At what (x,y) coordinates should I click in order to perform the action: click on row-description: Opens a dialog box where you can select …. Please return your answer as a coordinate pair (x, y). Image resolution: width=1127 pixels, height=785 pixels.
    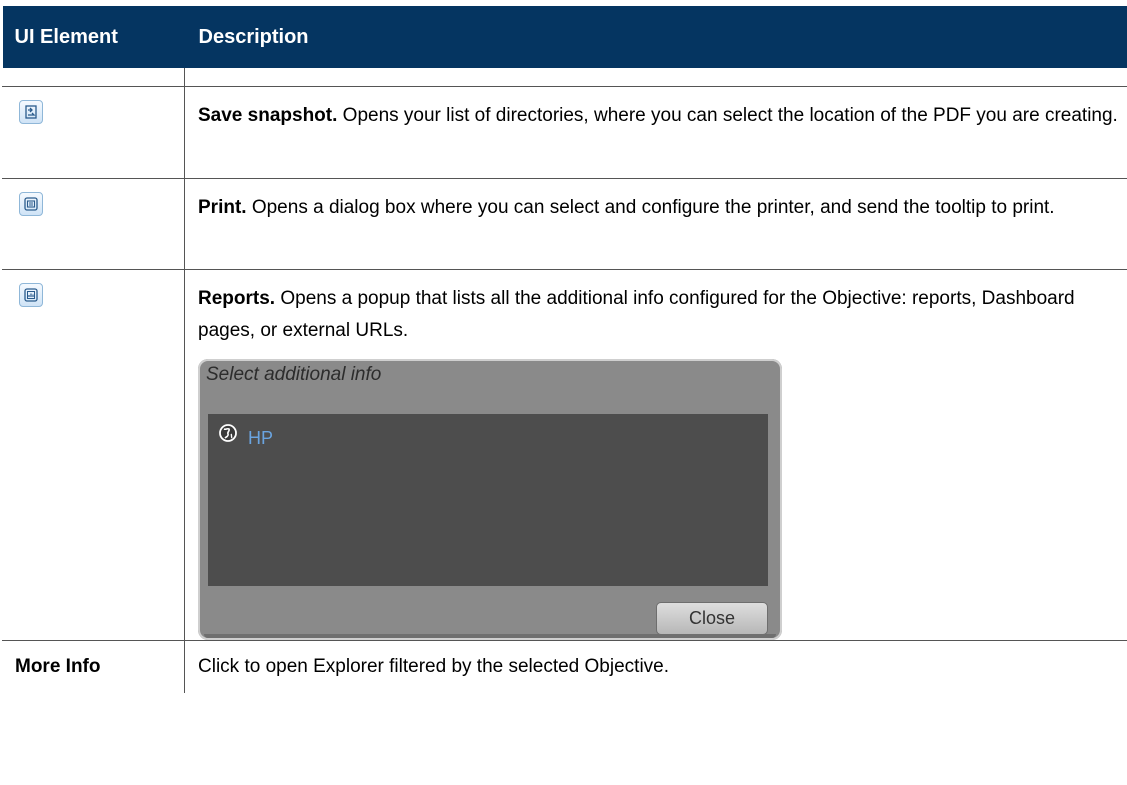
    Looking at the image, I should click on (650, 207).